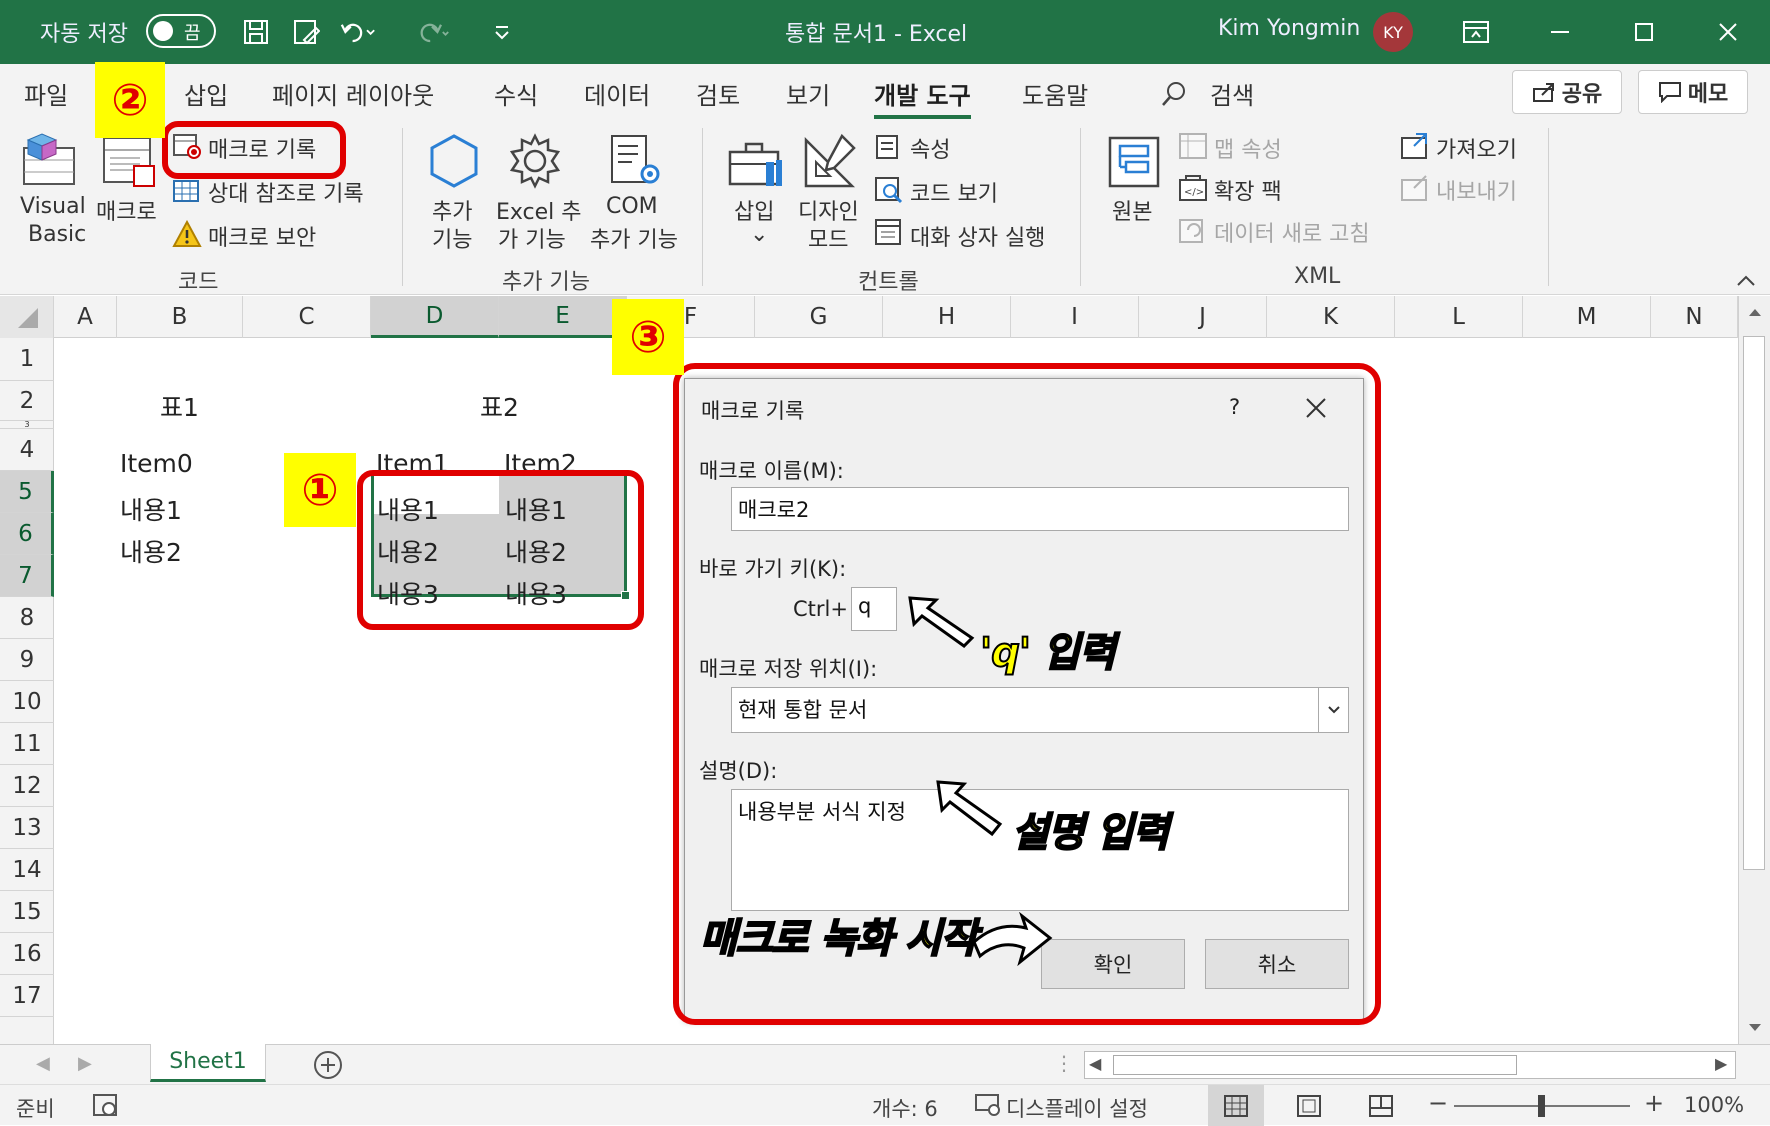  Describe the element at coordinates (358, 32) in the screenshot. I see `undo-icon` at that location.